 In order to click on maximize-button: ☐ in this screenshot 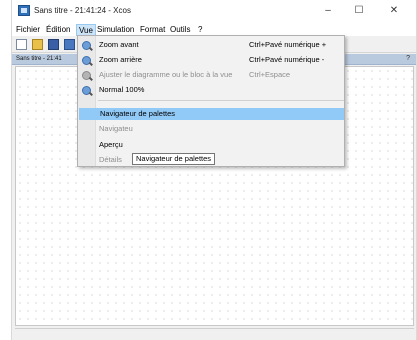, I will do `click(359, 11)`.